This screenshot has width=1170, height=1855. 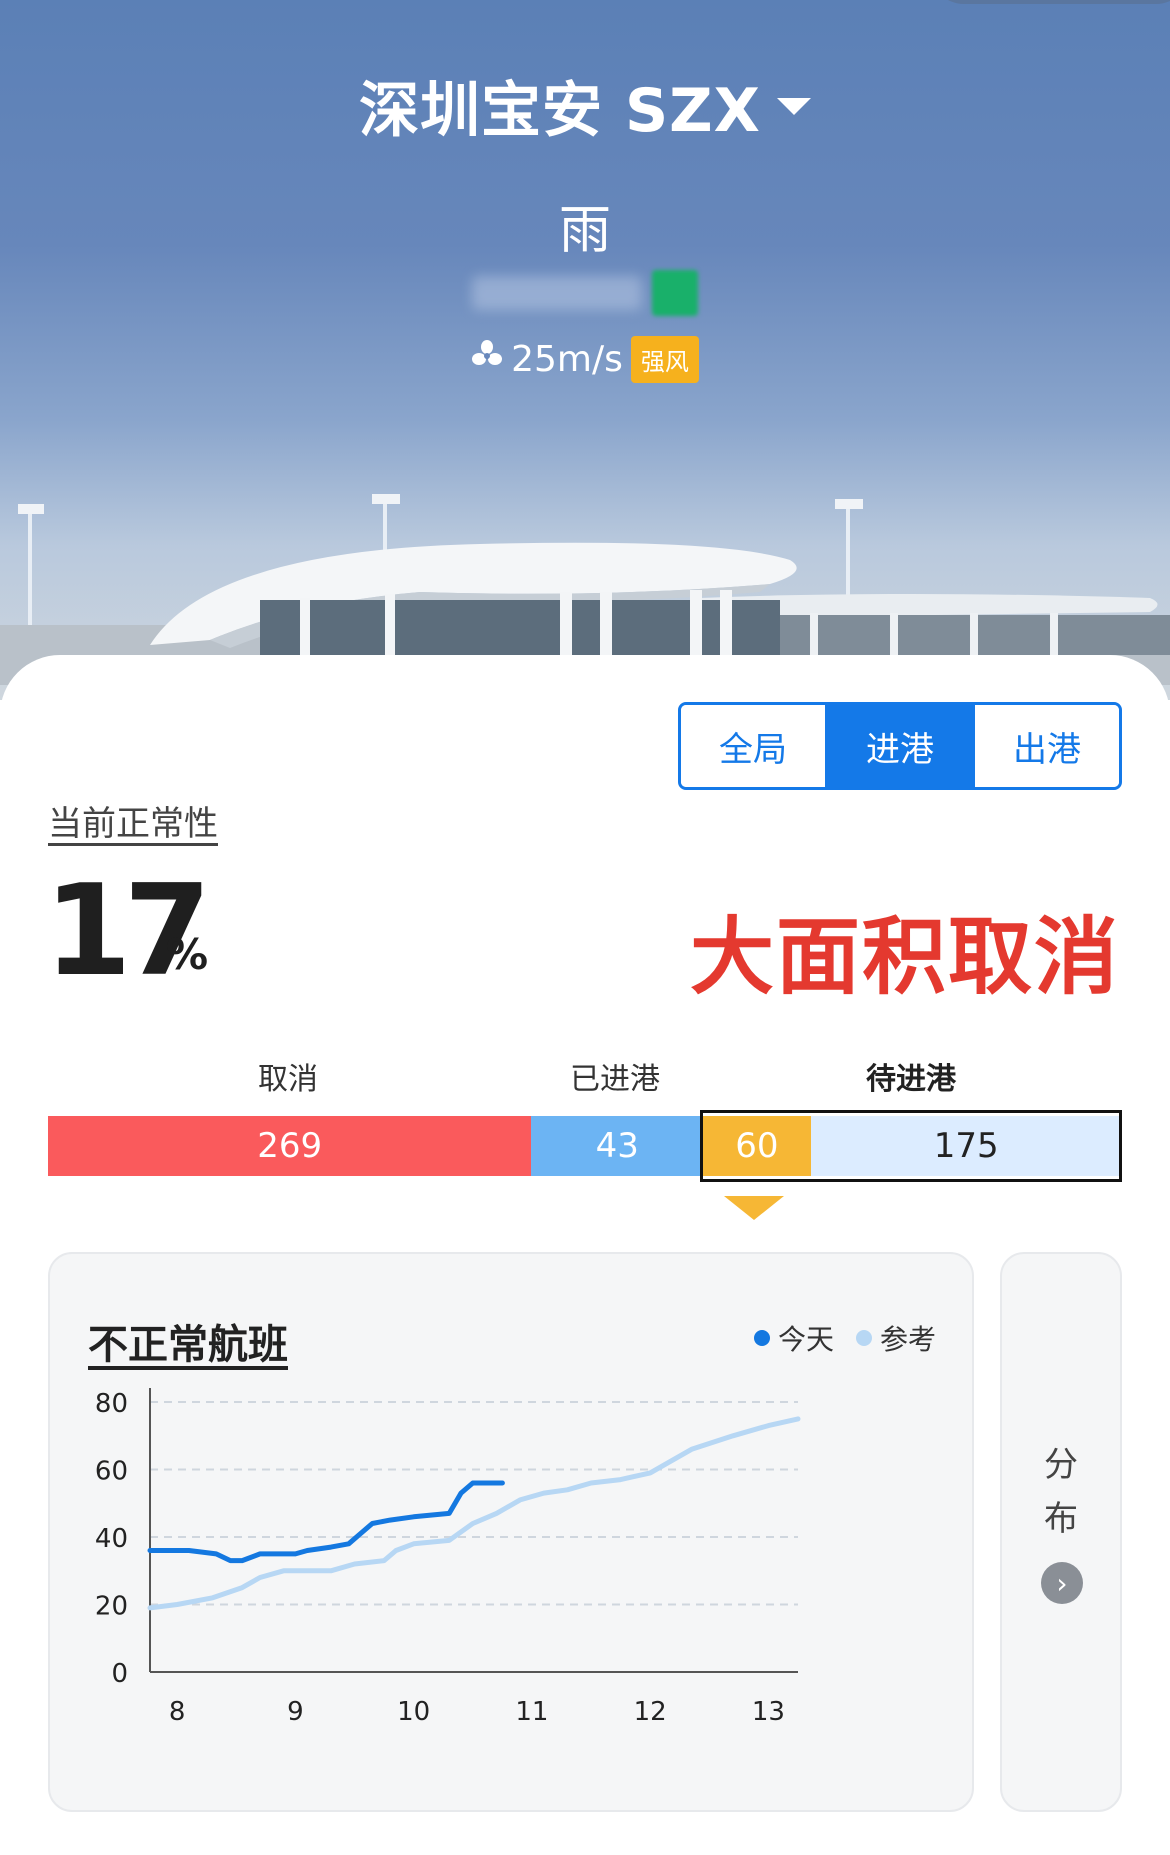 I want to click on pointer-down-icon, so click(x=754, y=1208).